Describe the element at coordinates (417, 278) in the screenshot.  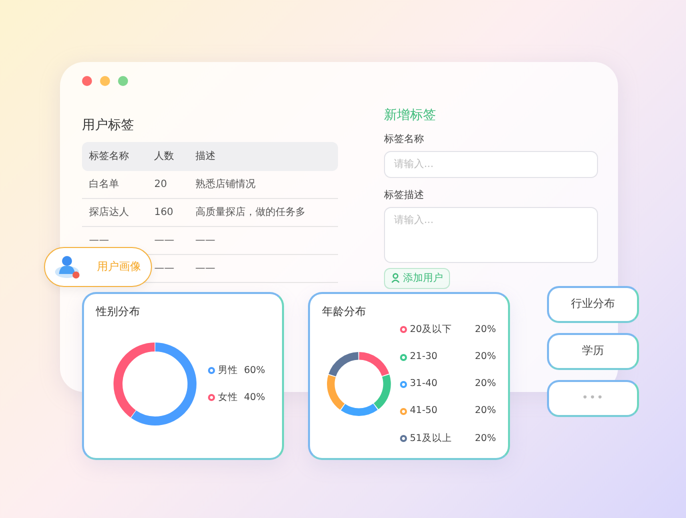
I see `add-user-button: 添加用户` at that location.